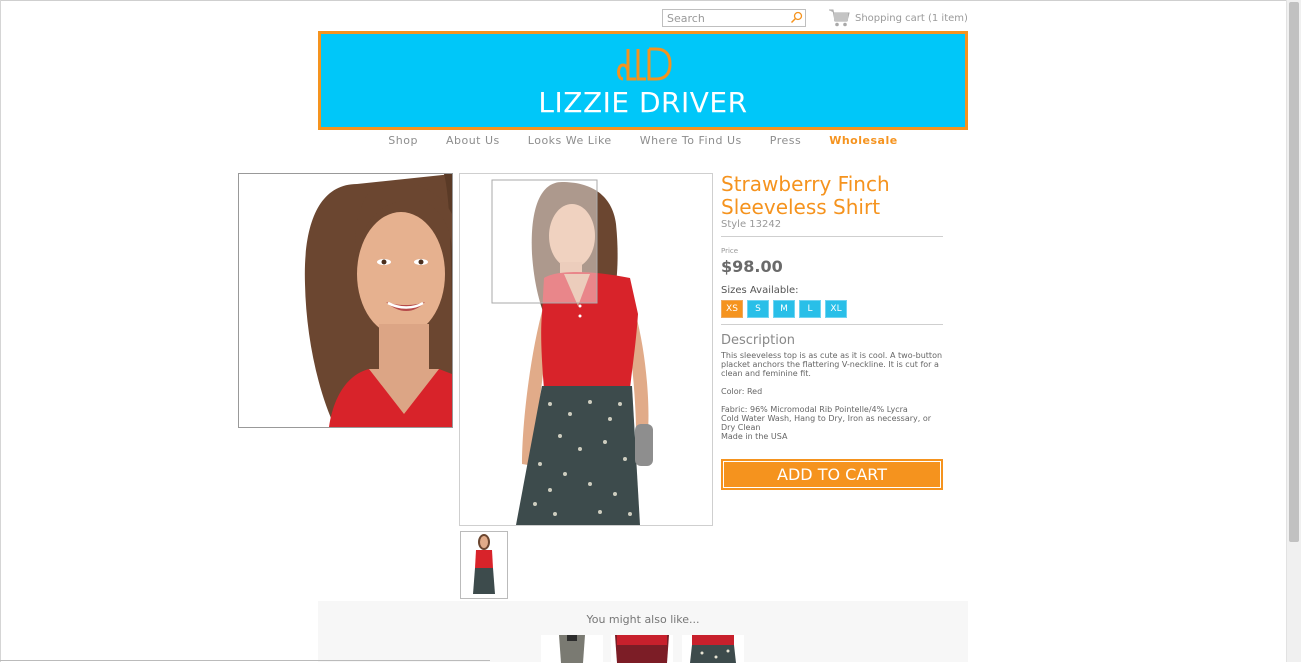  Describe the element at coordinates (839, 18) in the screenshot. I see `shopping-cart-icon` at that location.